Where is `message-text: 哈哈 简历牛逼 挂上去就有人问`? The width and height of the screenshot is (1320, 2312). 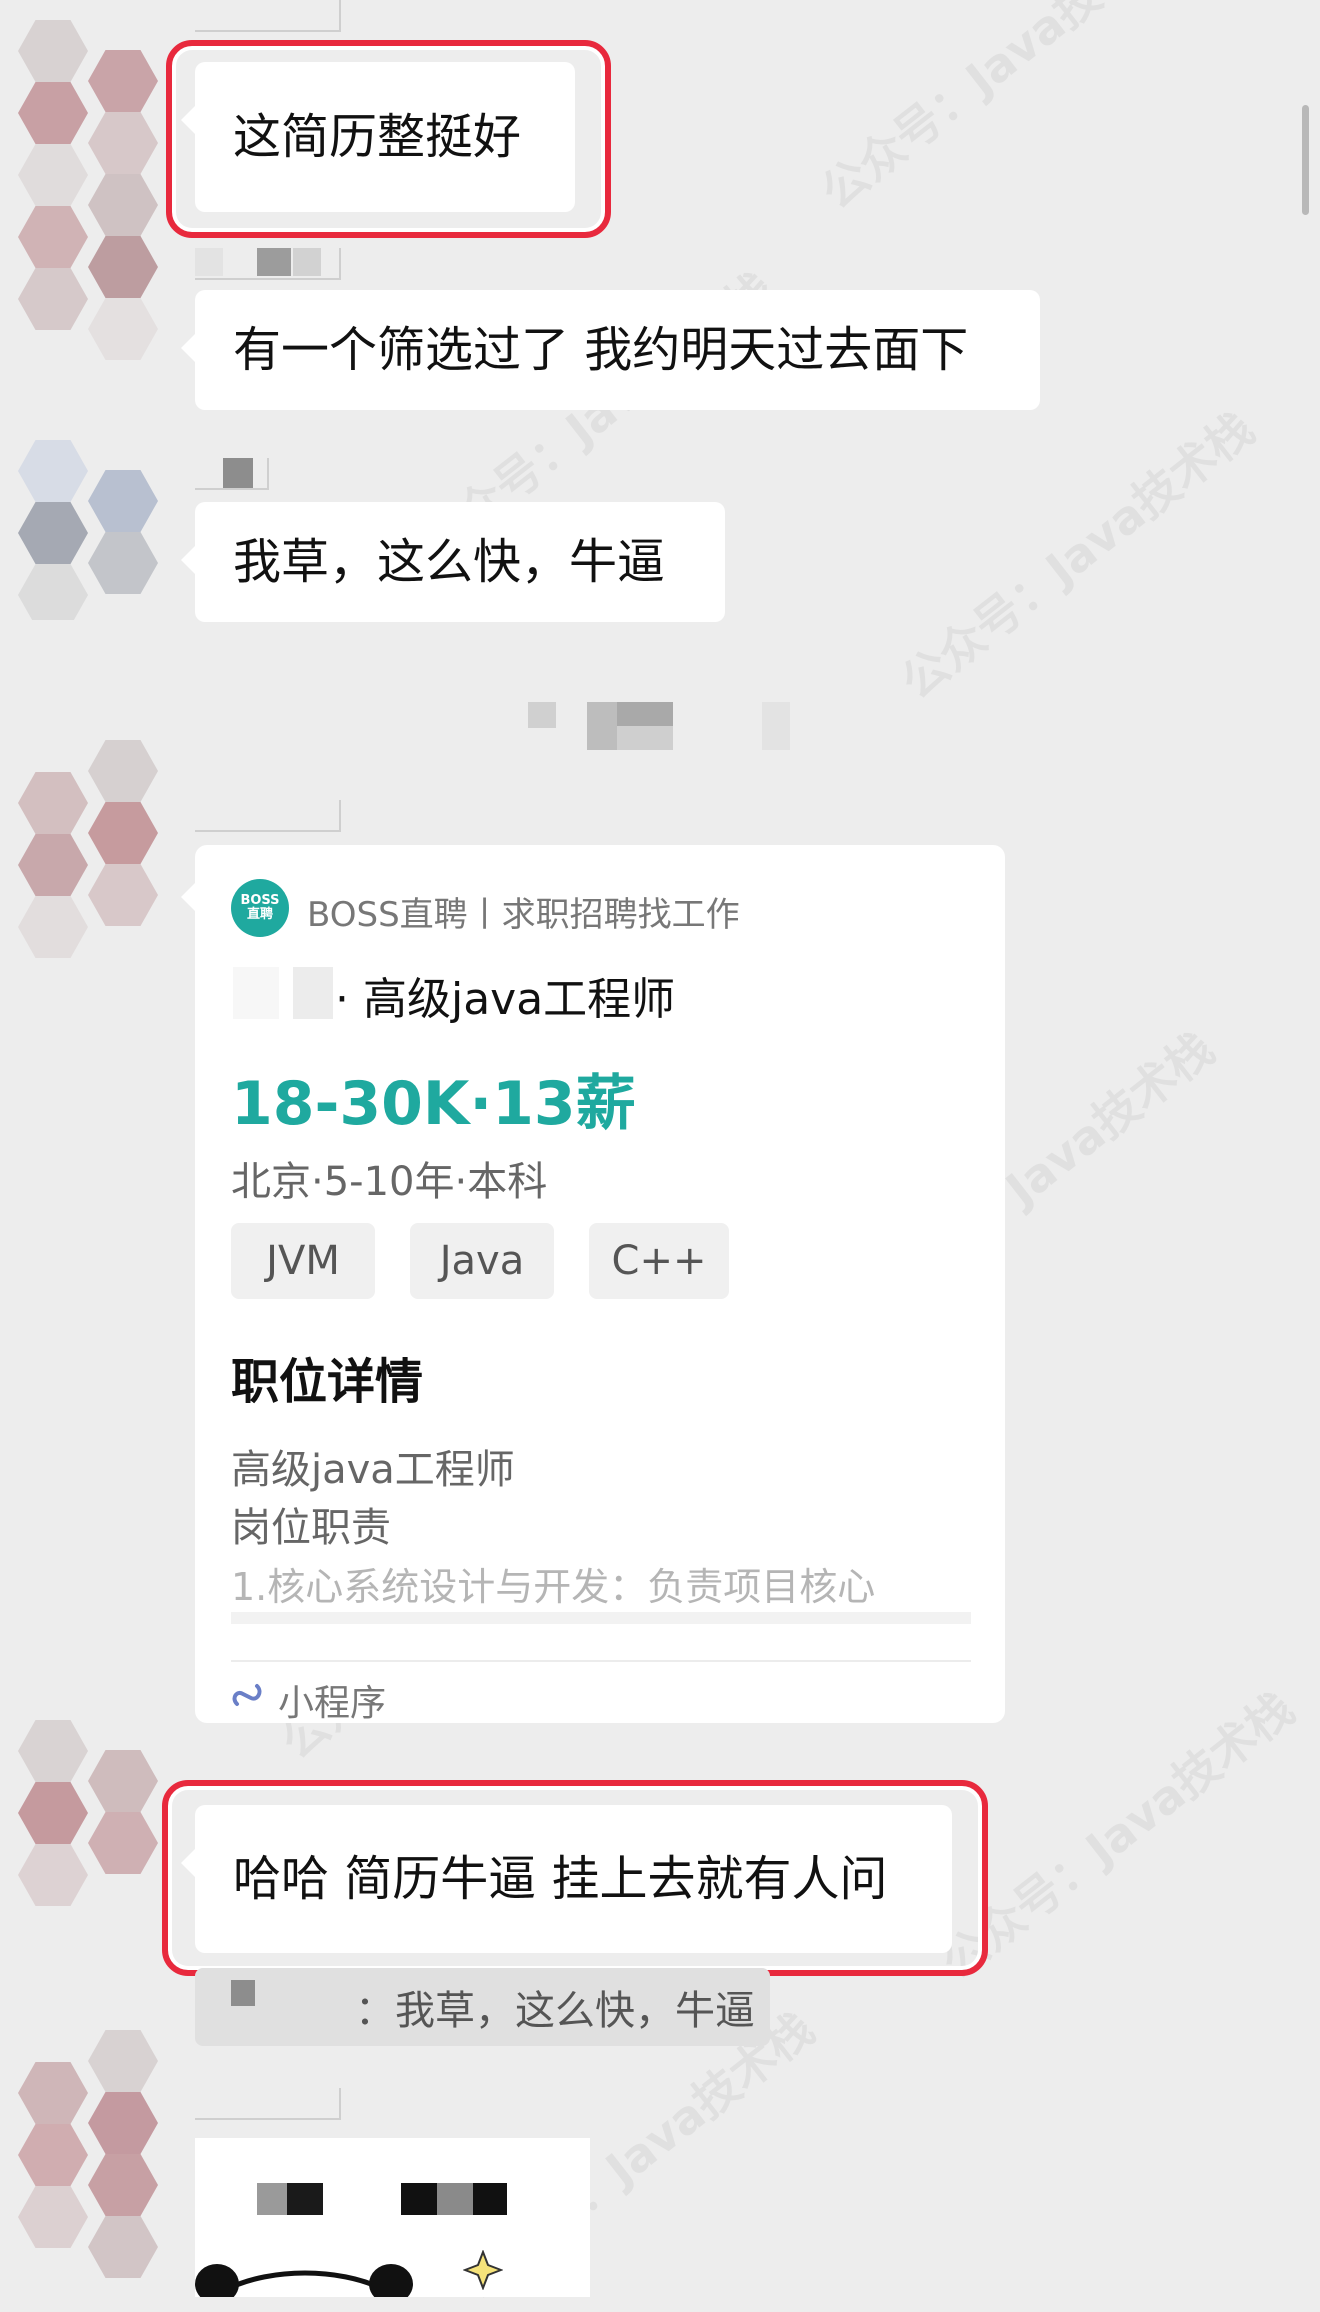 message-text: 哈哈 简历牛逼 挂上去就有人问 is located at coordinates (560, 1879).